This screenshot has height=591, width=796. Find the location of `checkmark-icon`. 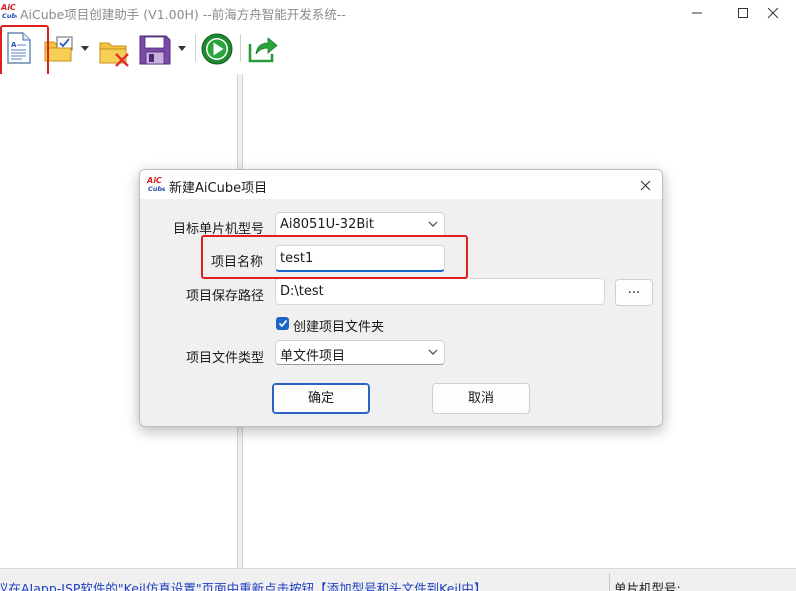

checkmark-icon is located at coordinates (282, 323).